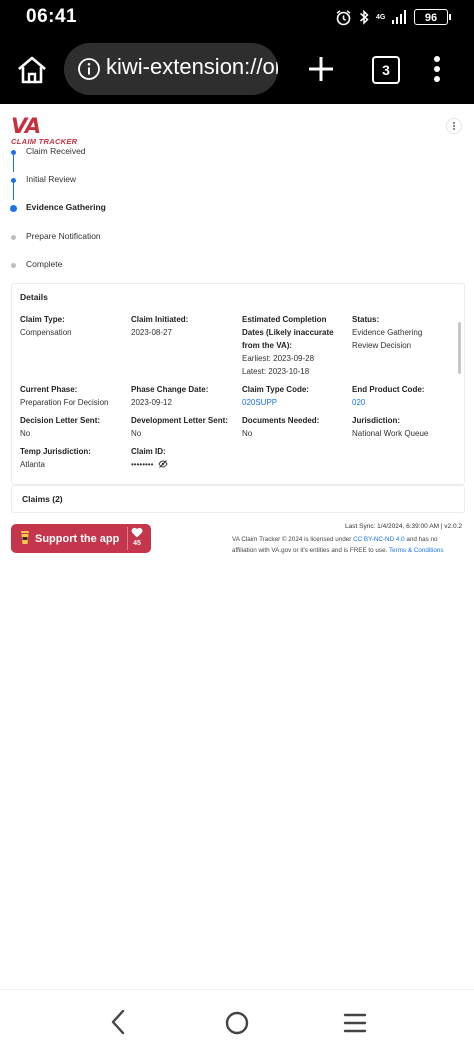 This screenshot has width=474, height=1054. I want to click on eye-off-icon, so click(163, 464).